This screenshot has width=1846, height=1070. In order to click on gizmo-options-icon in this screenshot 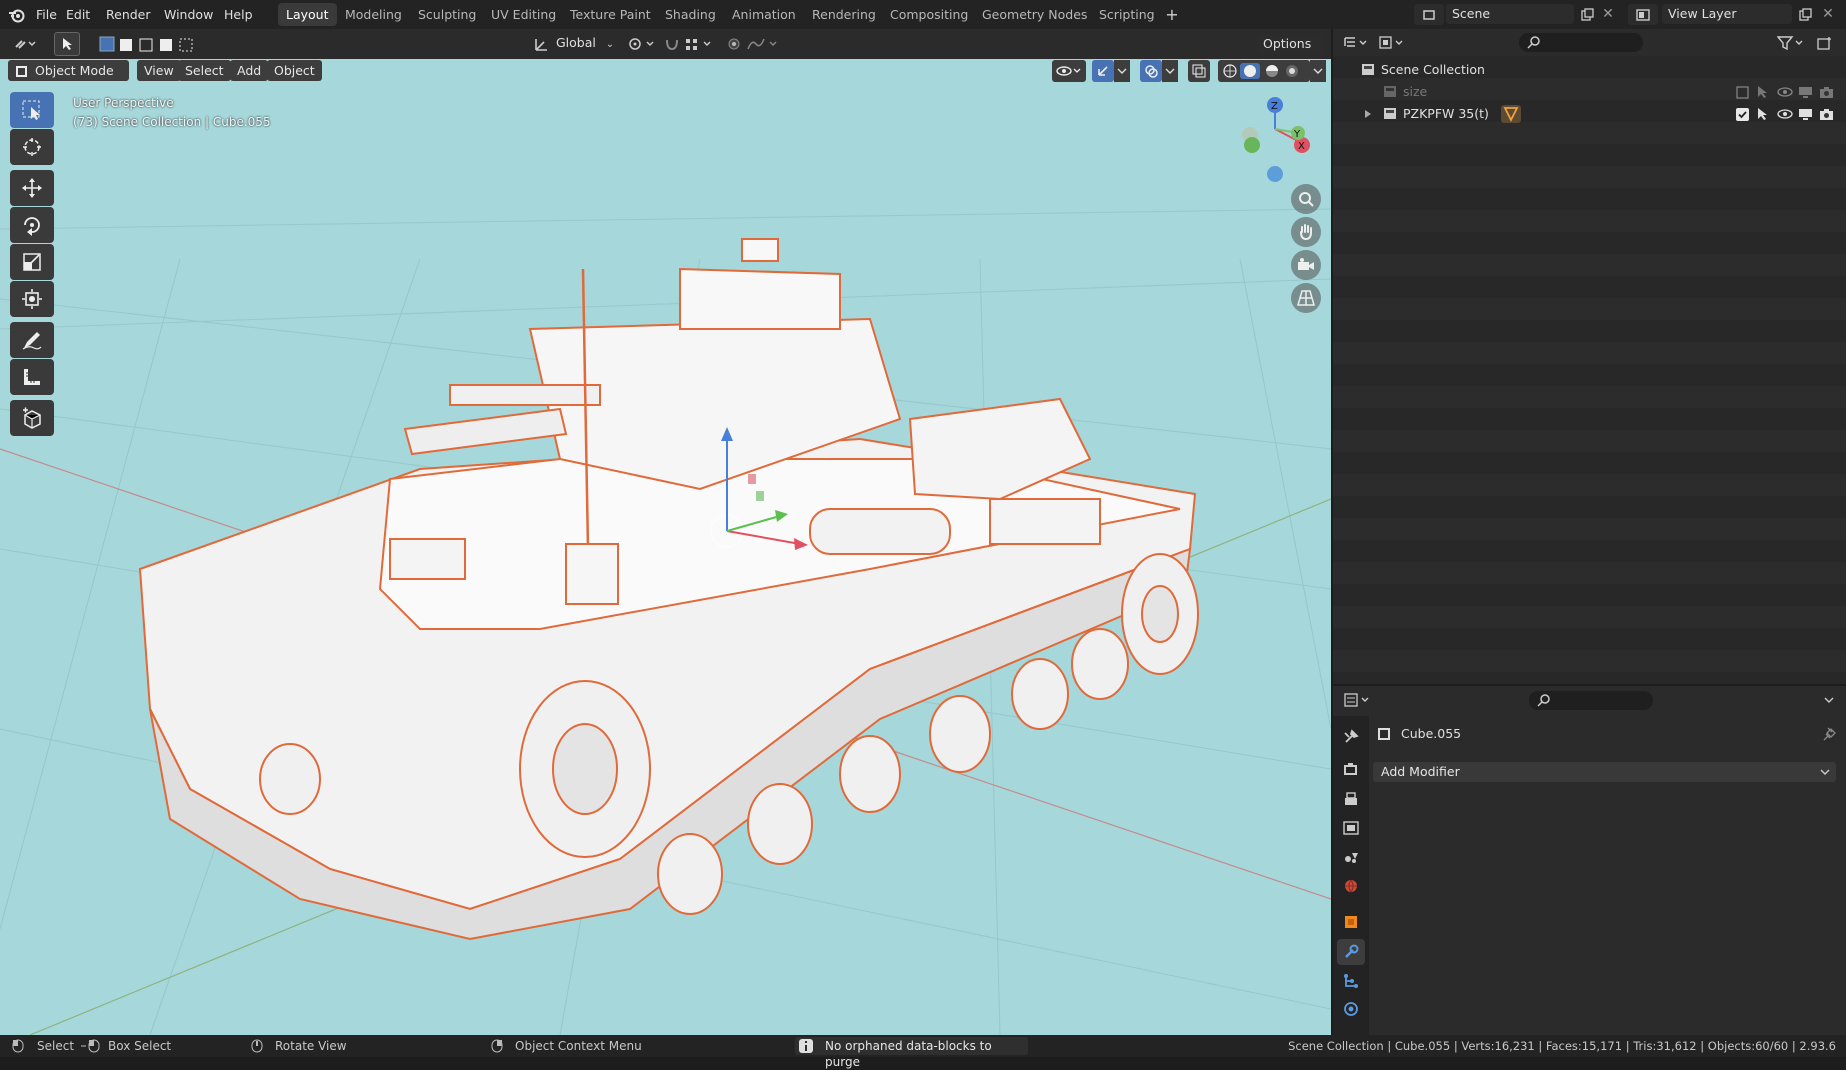, I will do `click(1122, 71)`.